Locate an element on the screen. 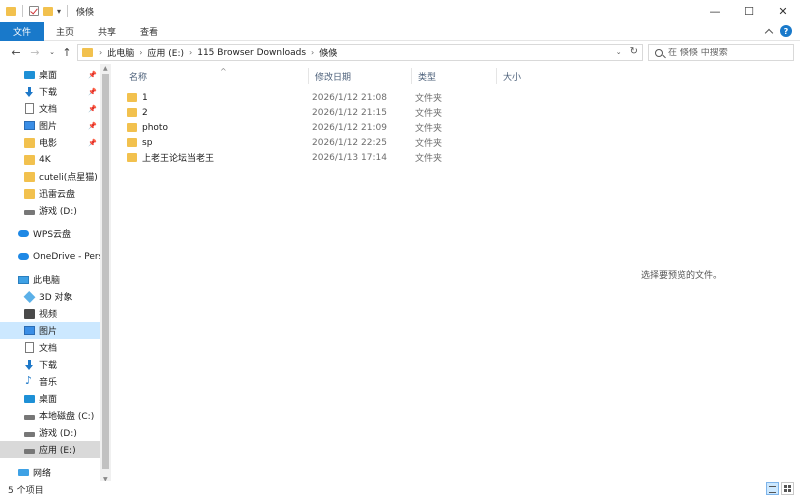  maximize-button: ☐ is located at coordinates (749, 11).